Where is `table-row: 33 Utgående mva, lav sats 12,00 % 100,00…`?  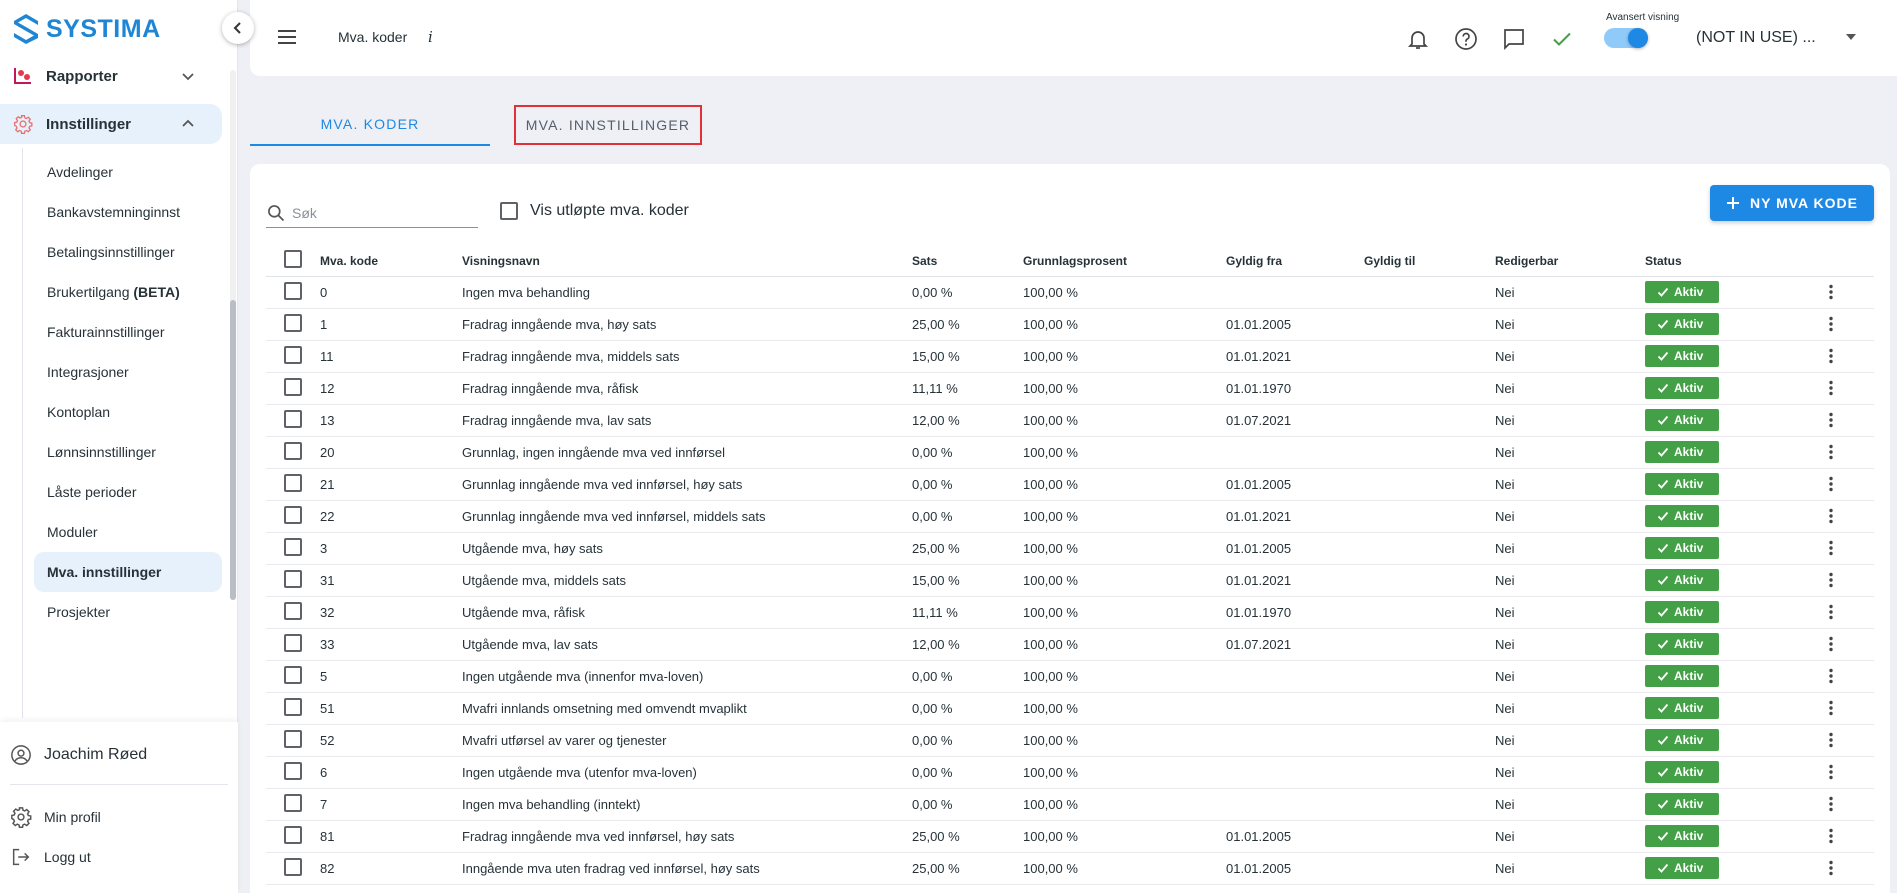 table-row: 33 Utgående mva, lav sats 12,00 % 100,00… is located at coordinates (1070, 644).